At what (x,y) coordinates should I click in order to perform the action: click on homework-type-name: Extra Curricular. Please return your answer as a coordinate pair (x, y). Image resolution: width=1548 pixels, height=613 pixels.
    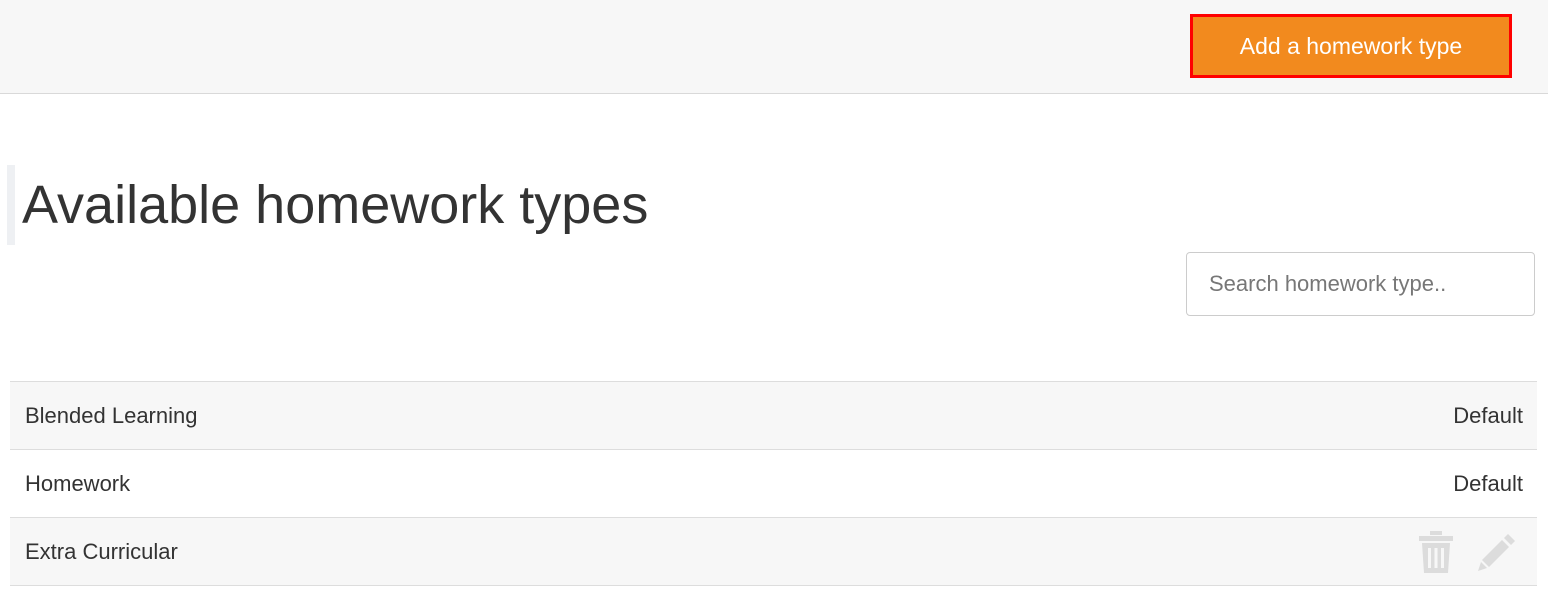
    Looking at the image, I should click on (101, 551).